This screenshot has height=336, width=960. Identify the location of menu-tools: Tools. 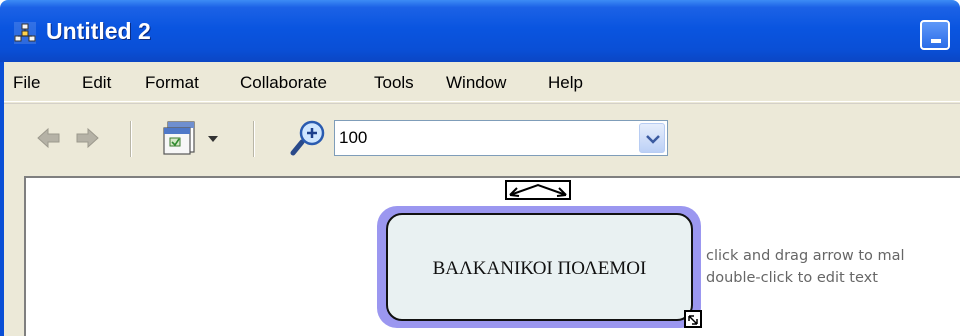
(394, 83).